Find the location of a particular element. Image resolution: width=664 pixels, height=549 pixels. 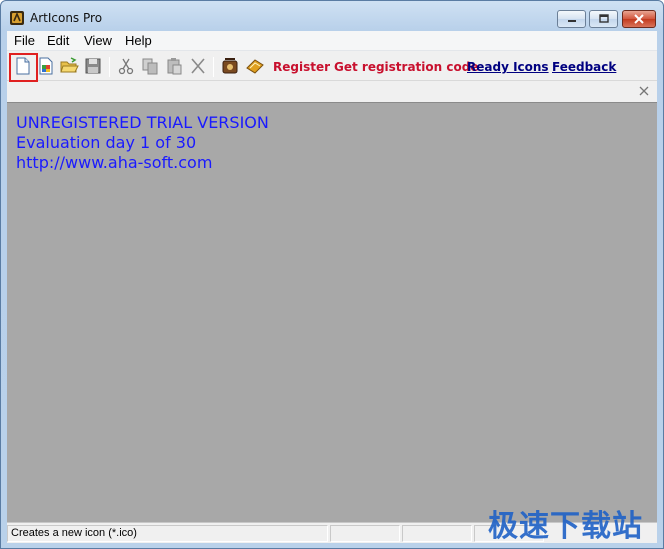

save-icon is located at coordinates (93, 66).